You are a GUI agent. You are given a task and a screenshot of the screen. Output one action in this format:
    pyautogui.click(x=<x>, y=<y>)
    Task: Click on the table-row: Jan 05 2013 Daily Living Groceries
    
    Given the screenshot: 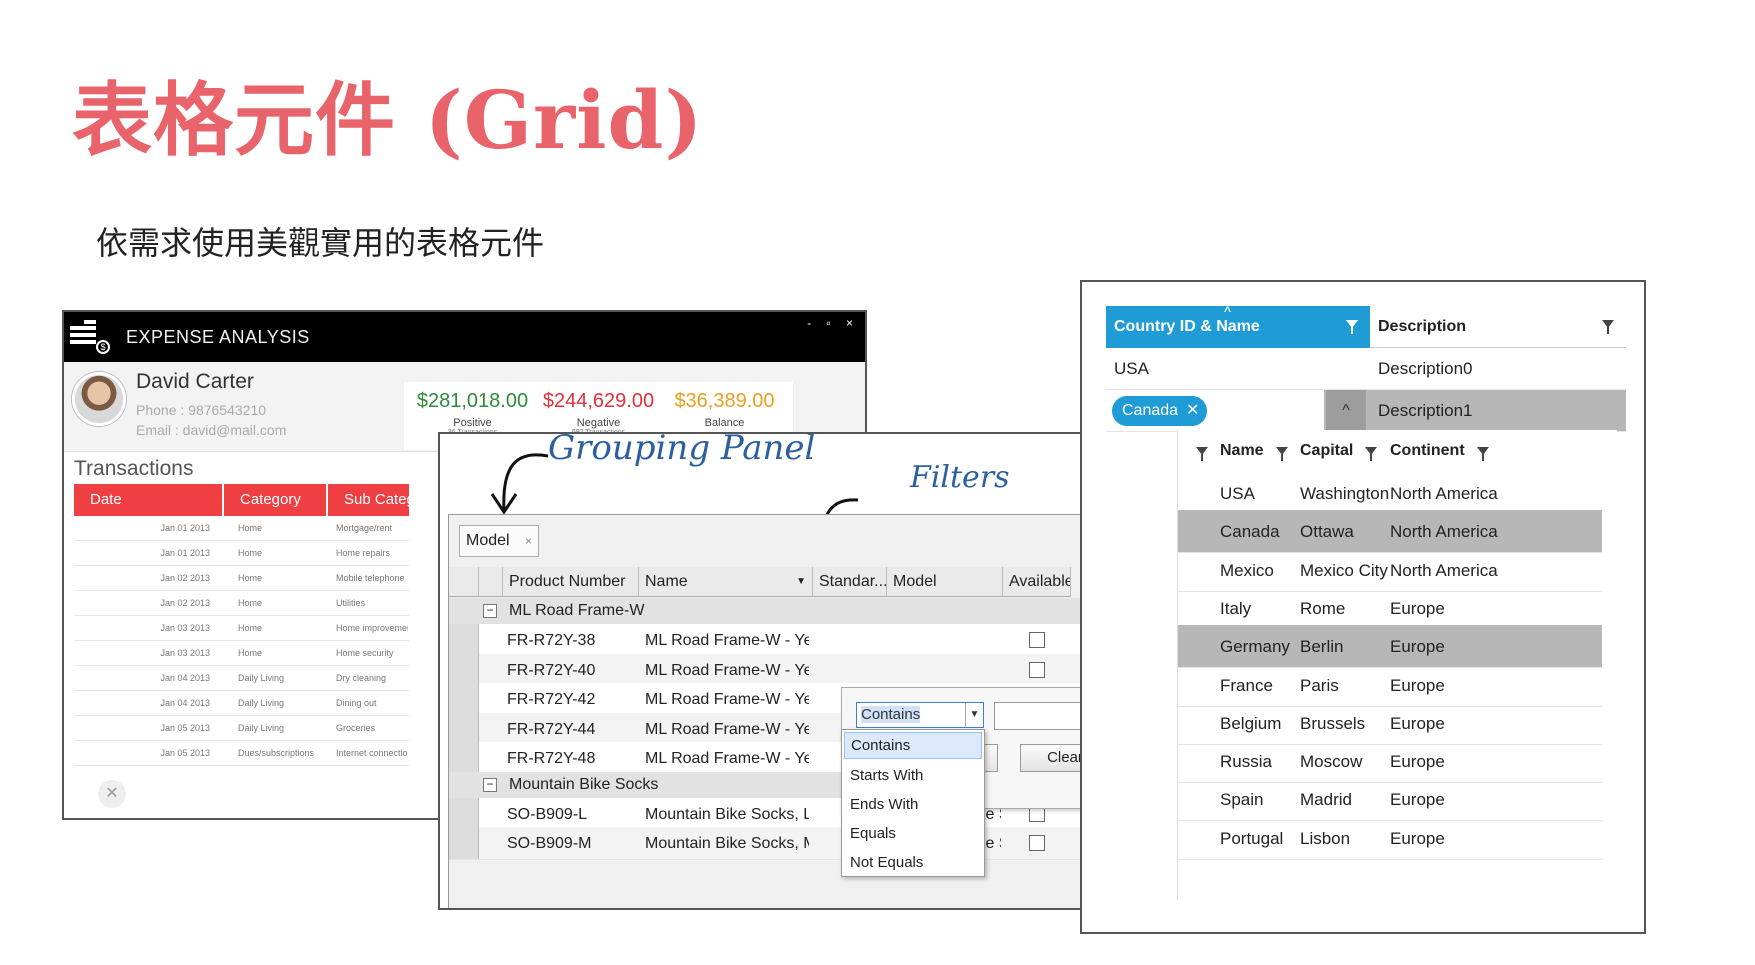 What is the action you would take?
    pyautogui.click(x=241, y=728)
    